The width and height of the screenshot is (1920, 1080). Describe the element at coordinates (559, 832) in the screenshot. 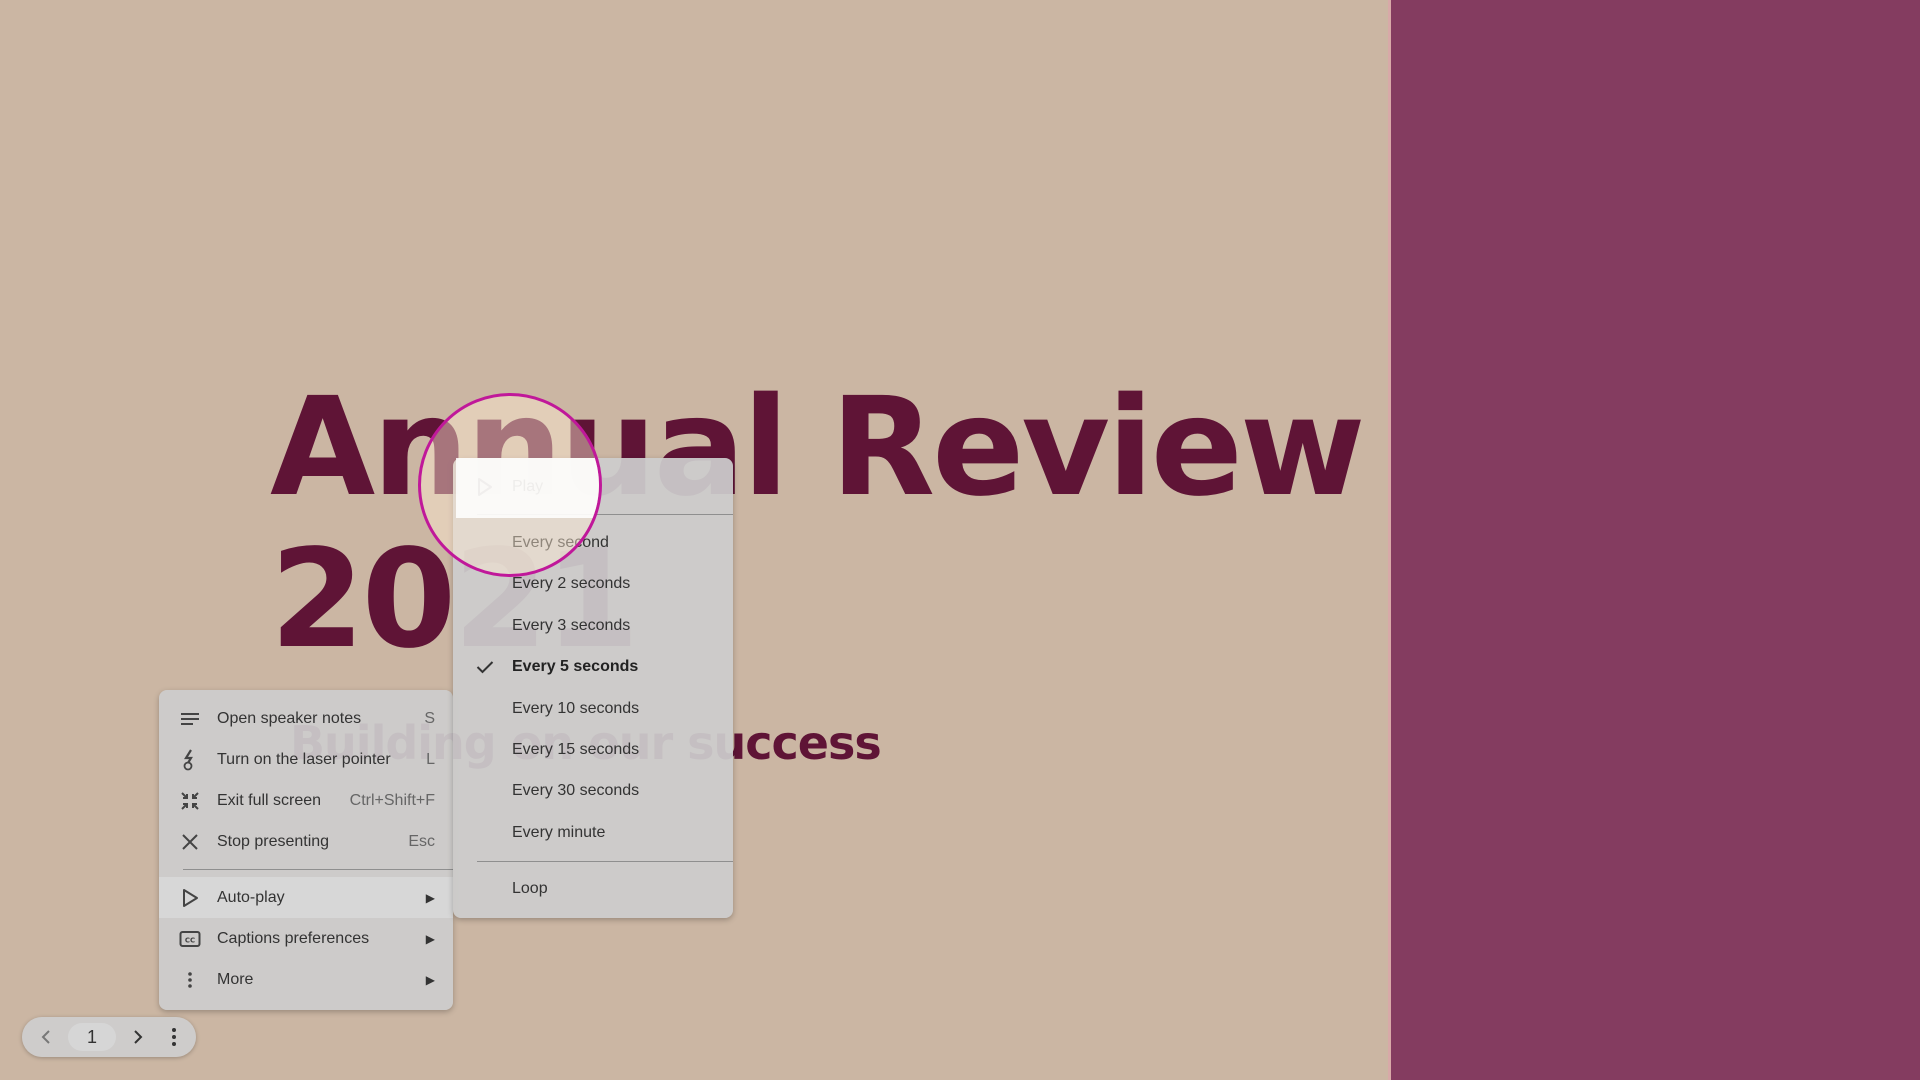

I see `interval-label: Every minute` at that location.